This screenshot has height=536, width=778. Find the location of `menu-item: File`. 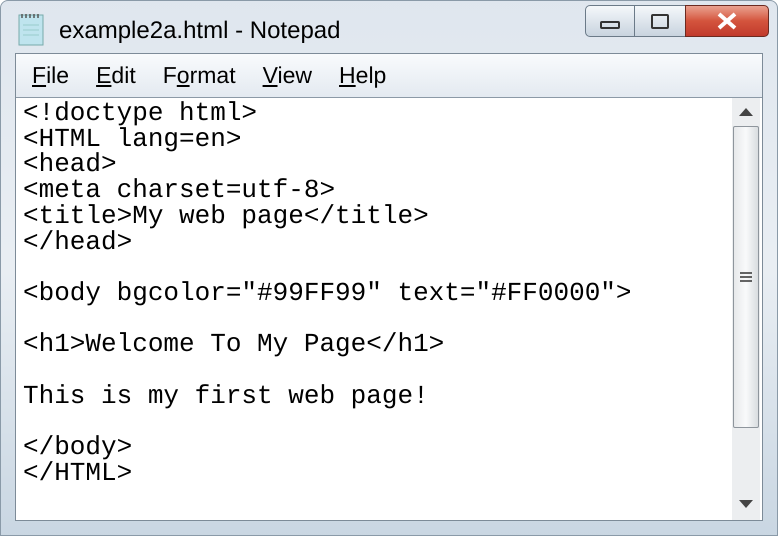

menu-item: File is located at coordinates (51, 75).